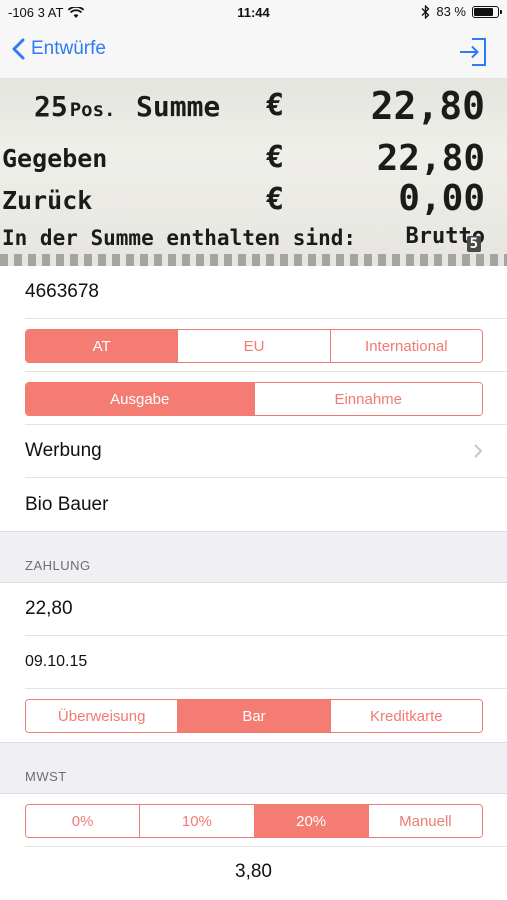 This screenshot has width=507, height=900. I want to click on type-row: Ausgabe Einnahme, so click(266, 398).